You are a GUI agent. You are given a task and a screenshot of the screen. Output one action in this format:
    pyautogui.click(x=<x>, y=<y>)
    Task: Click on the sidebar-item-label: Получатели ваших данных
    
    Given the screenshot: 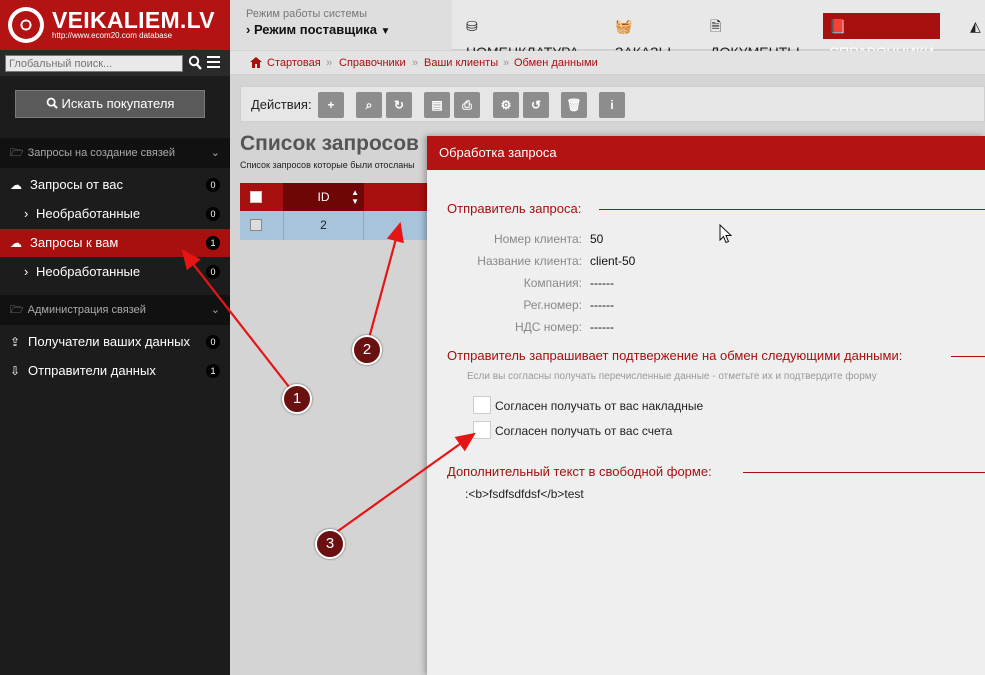 What is the action you would take?
    pyautogui.click(x=109, y=341)
    